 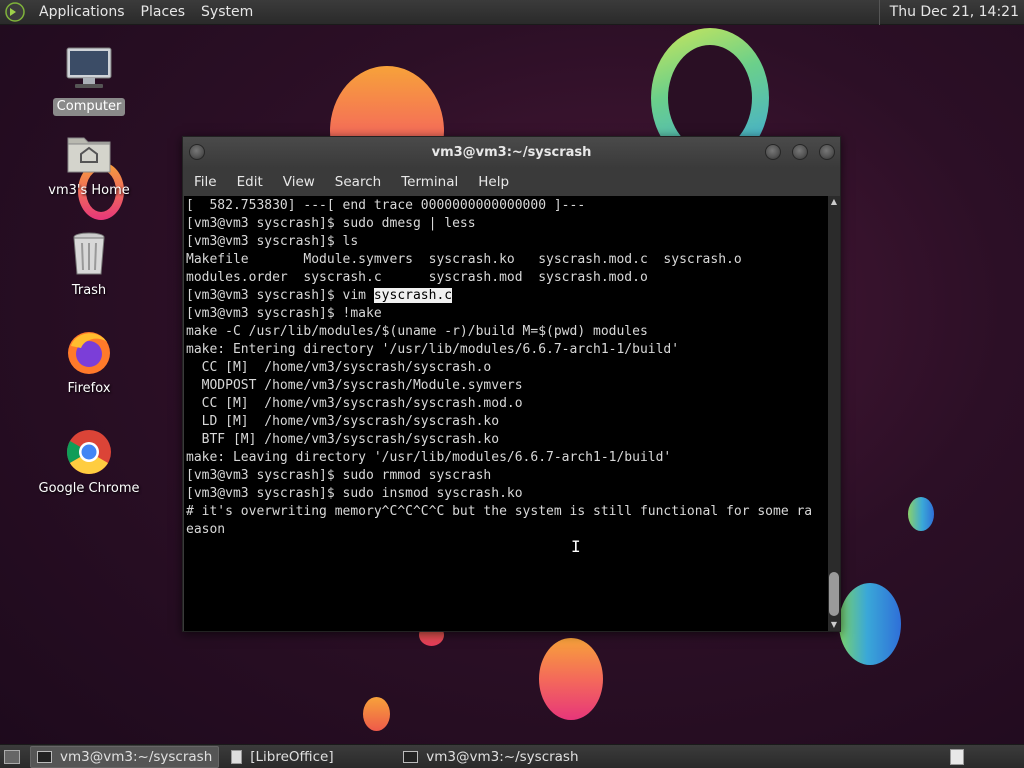 I want to click on home-folder-icon, so click(x=89, y=154).